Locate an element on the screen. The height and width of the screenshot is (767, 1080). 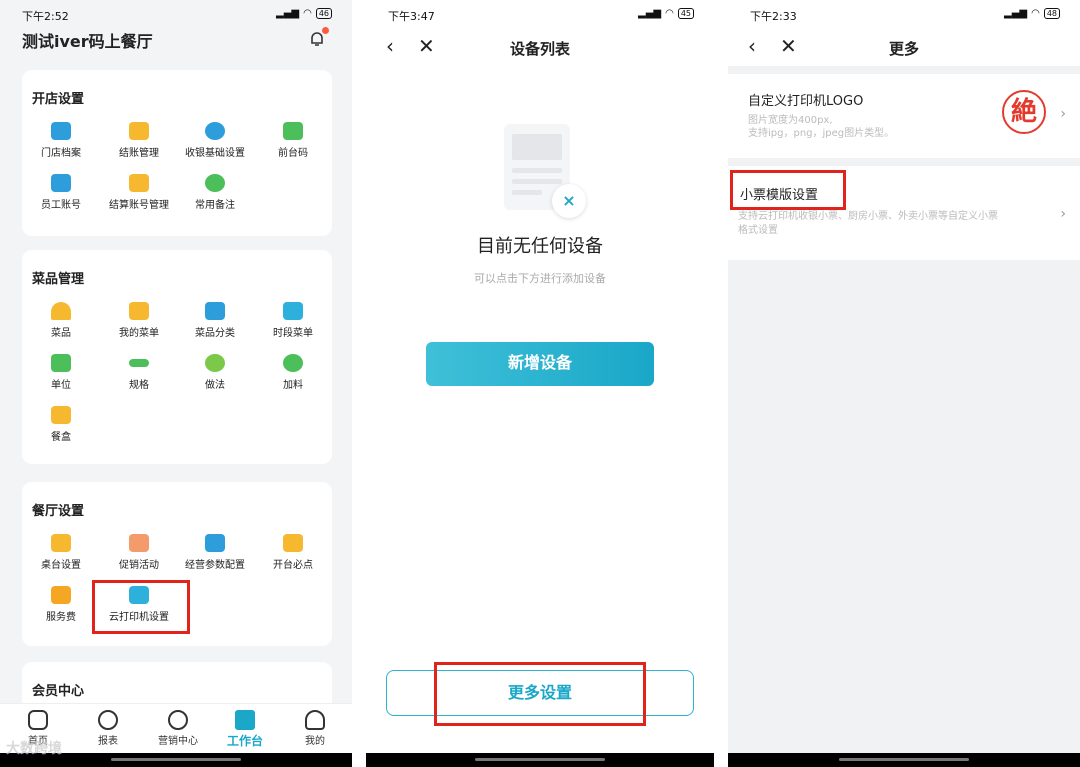
page-title: 更多 is located at coordinates (903, 49).